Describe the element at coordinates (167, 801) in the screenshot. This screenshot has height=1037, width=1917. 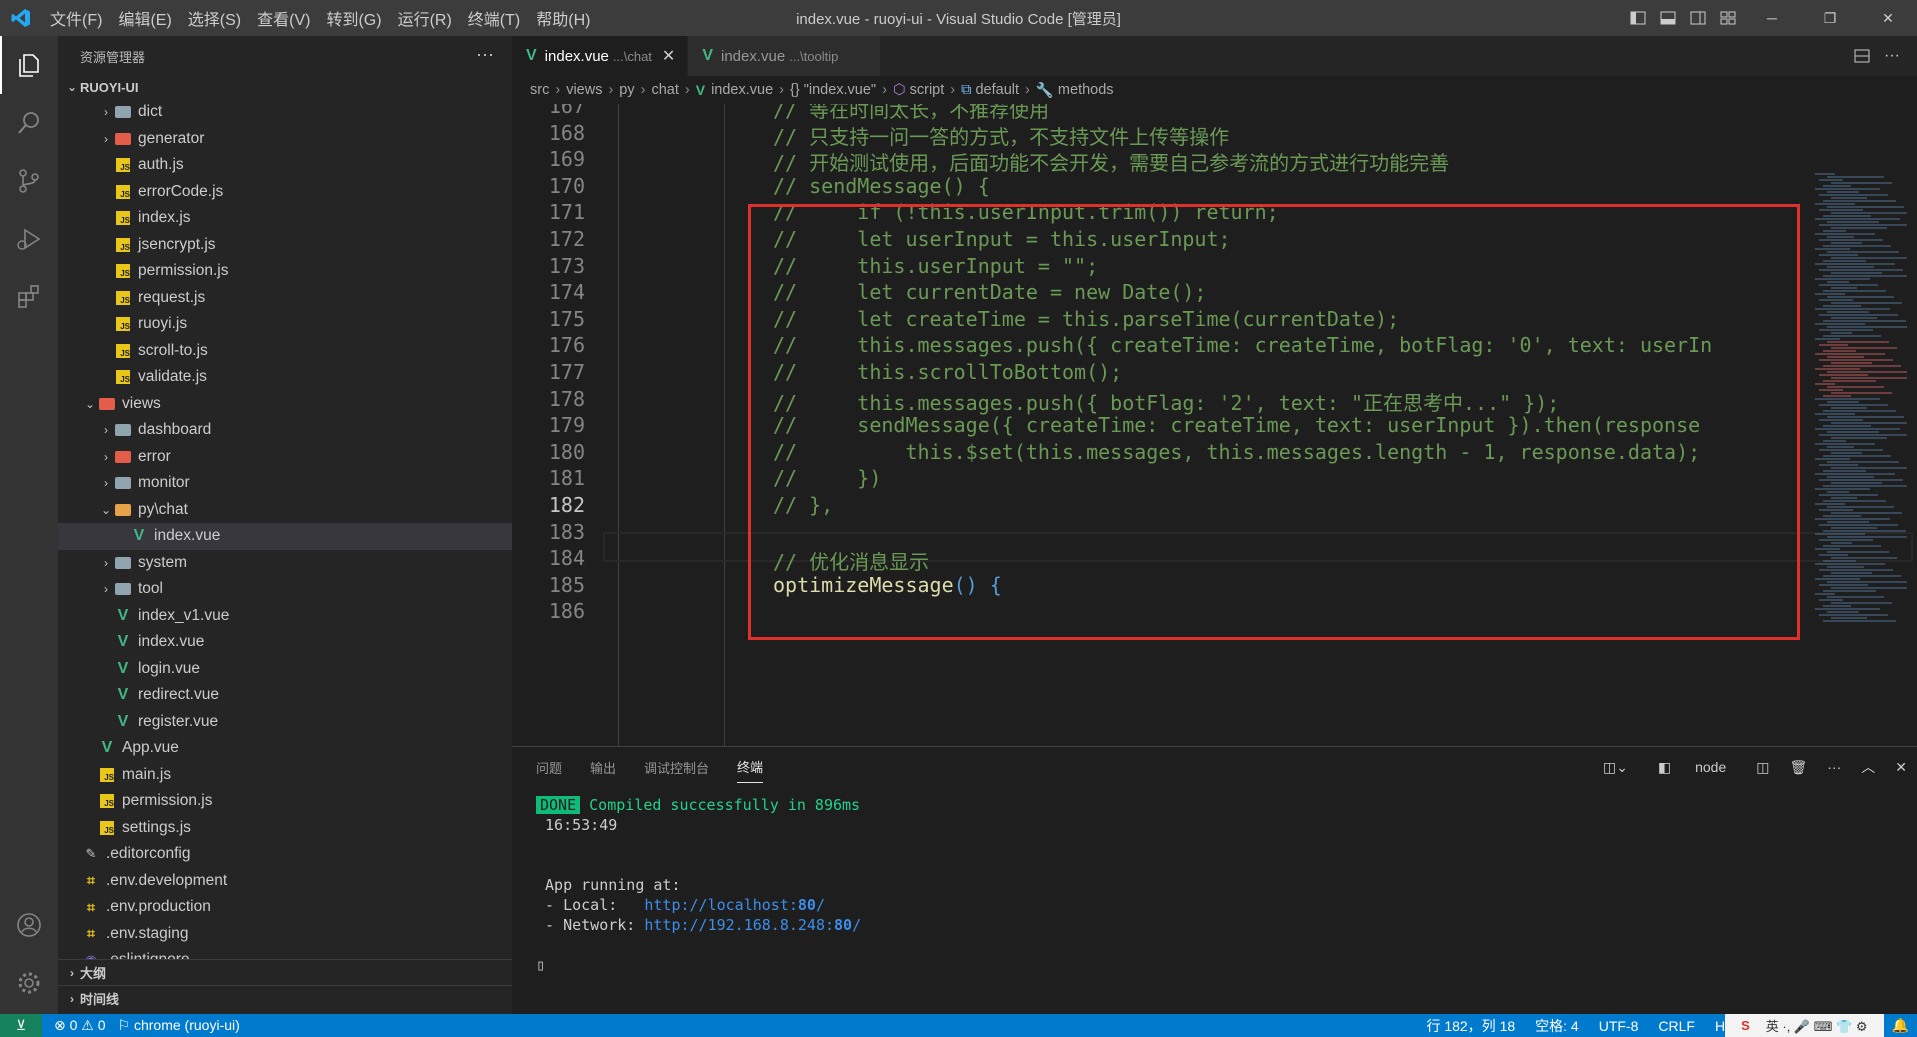
I see `tree-item-label: permission.js` at that location.